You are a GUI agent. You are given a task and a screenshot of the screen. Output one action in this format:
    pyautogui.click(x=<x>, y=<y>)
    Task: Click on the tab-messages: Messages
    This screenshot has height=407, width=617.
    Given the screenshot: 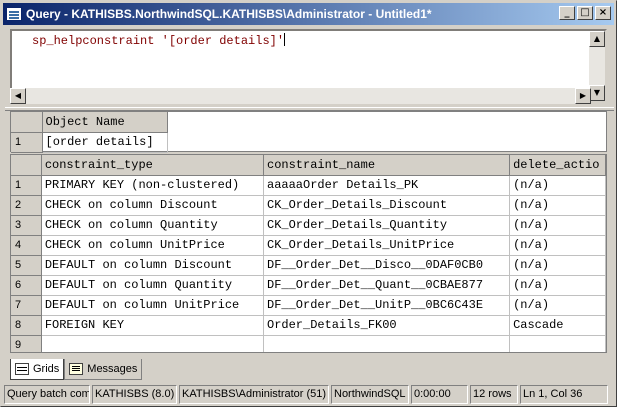 What is the action you would take?
    pyautogui.click(x=103, y=369)
    